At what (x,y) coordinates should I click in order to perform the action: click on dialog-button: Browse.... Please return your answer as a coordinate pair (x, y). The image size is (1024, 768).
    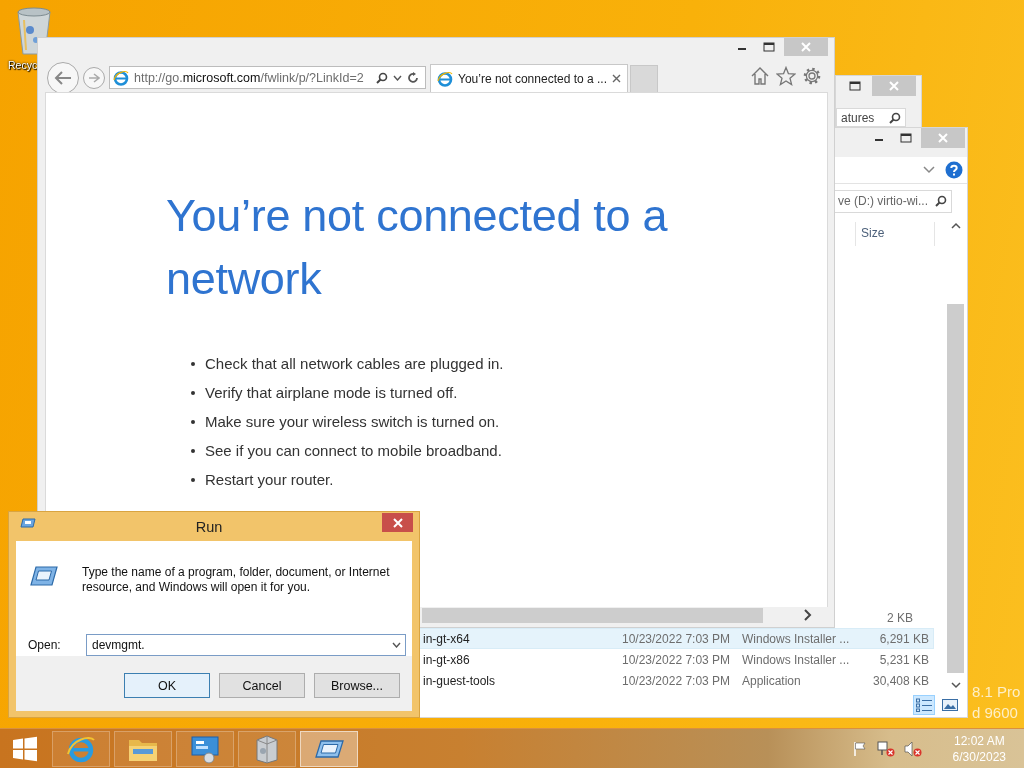
    Looking at the image, I should click on (357, 685).